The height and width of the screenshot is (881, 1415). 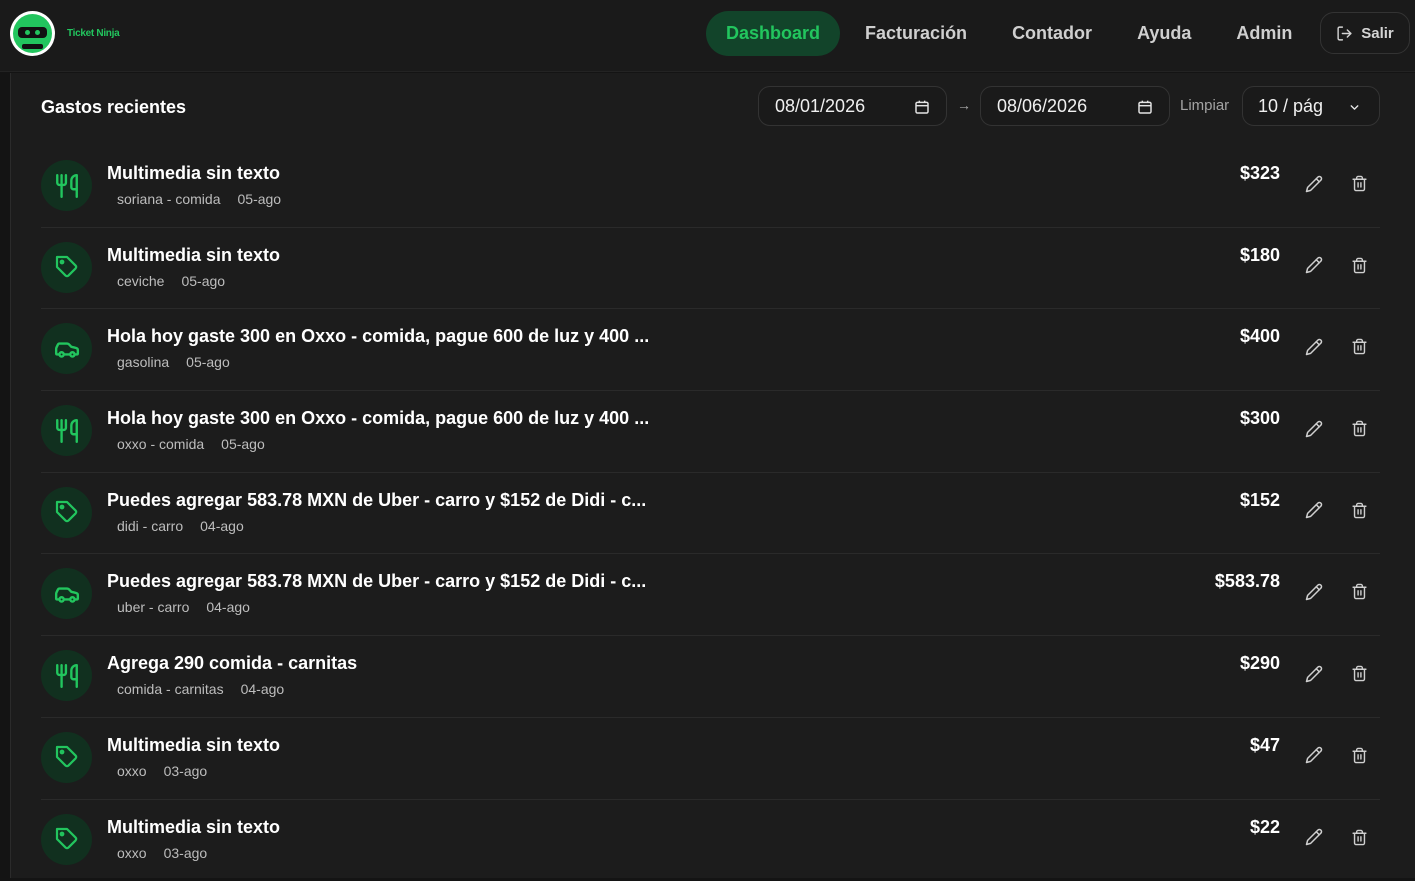 What do you see at coordinates (1260, 500) in the screenshot?
I see `expense-amount: $152` at bounding box center [1260, 500].